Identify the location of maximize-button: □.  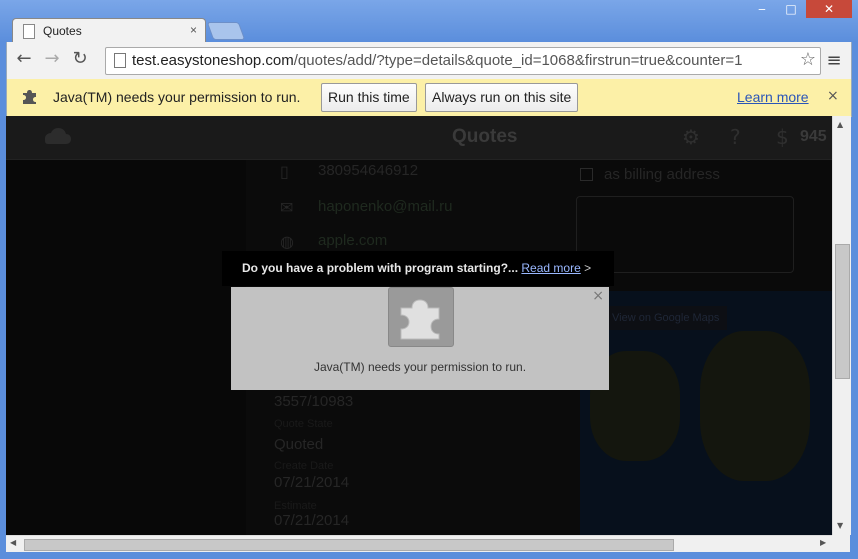
(791, 9).